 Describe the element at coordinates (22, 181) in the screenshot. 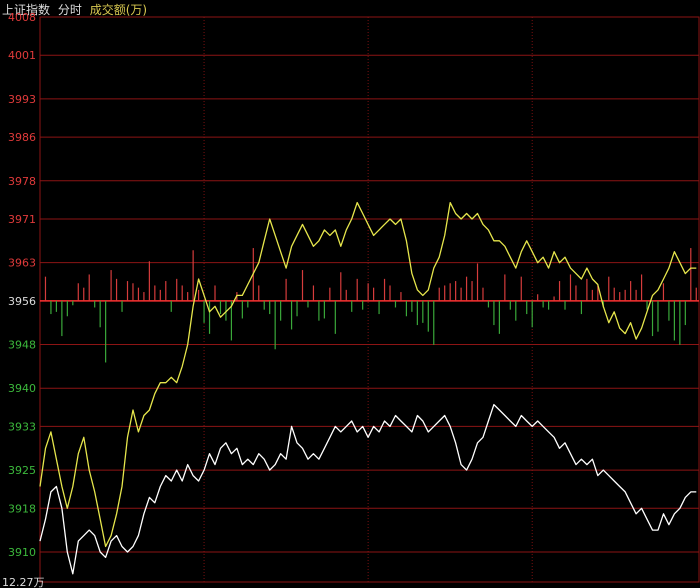

I see `y-tick-label: 3978` at that location.